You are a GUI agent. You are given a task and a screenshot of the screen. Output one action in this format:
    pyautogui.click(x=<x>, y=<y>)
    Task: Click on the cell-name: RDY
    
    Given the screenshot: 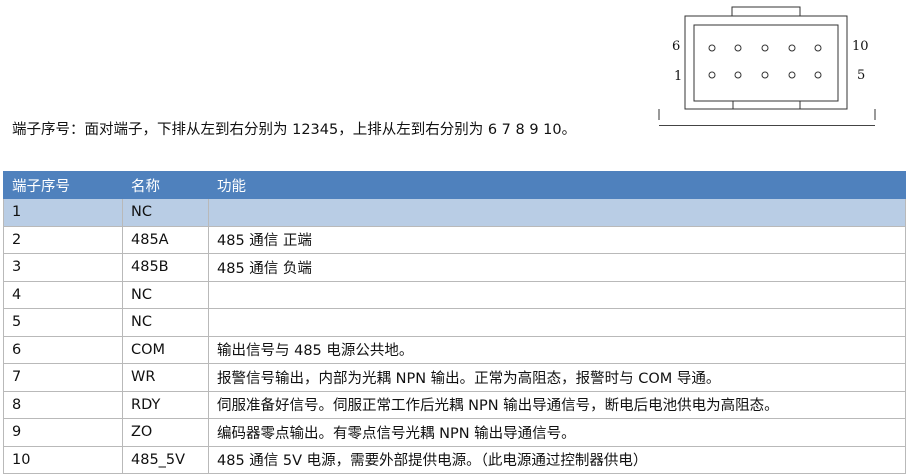 What is the action you would take?
    pyautogui.click(x=165, y=404)
    